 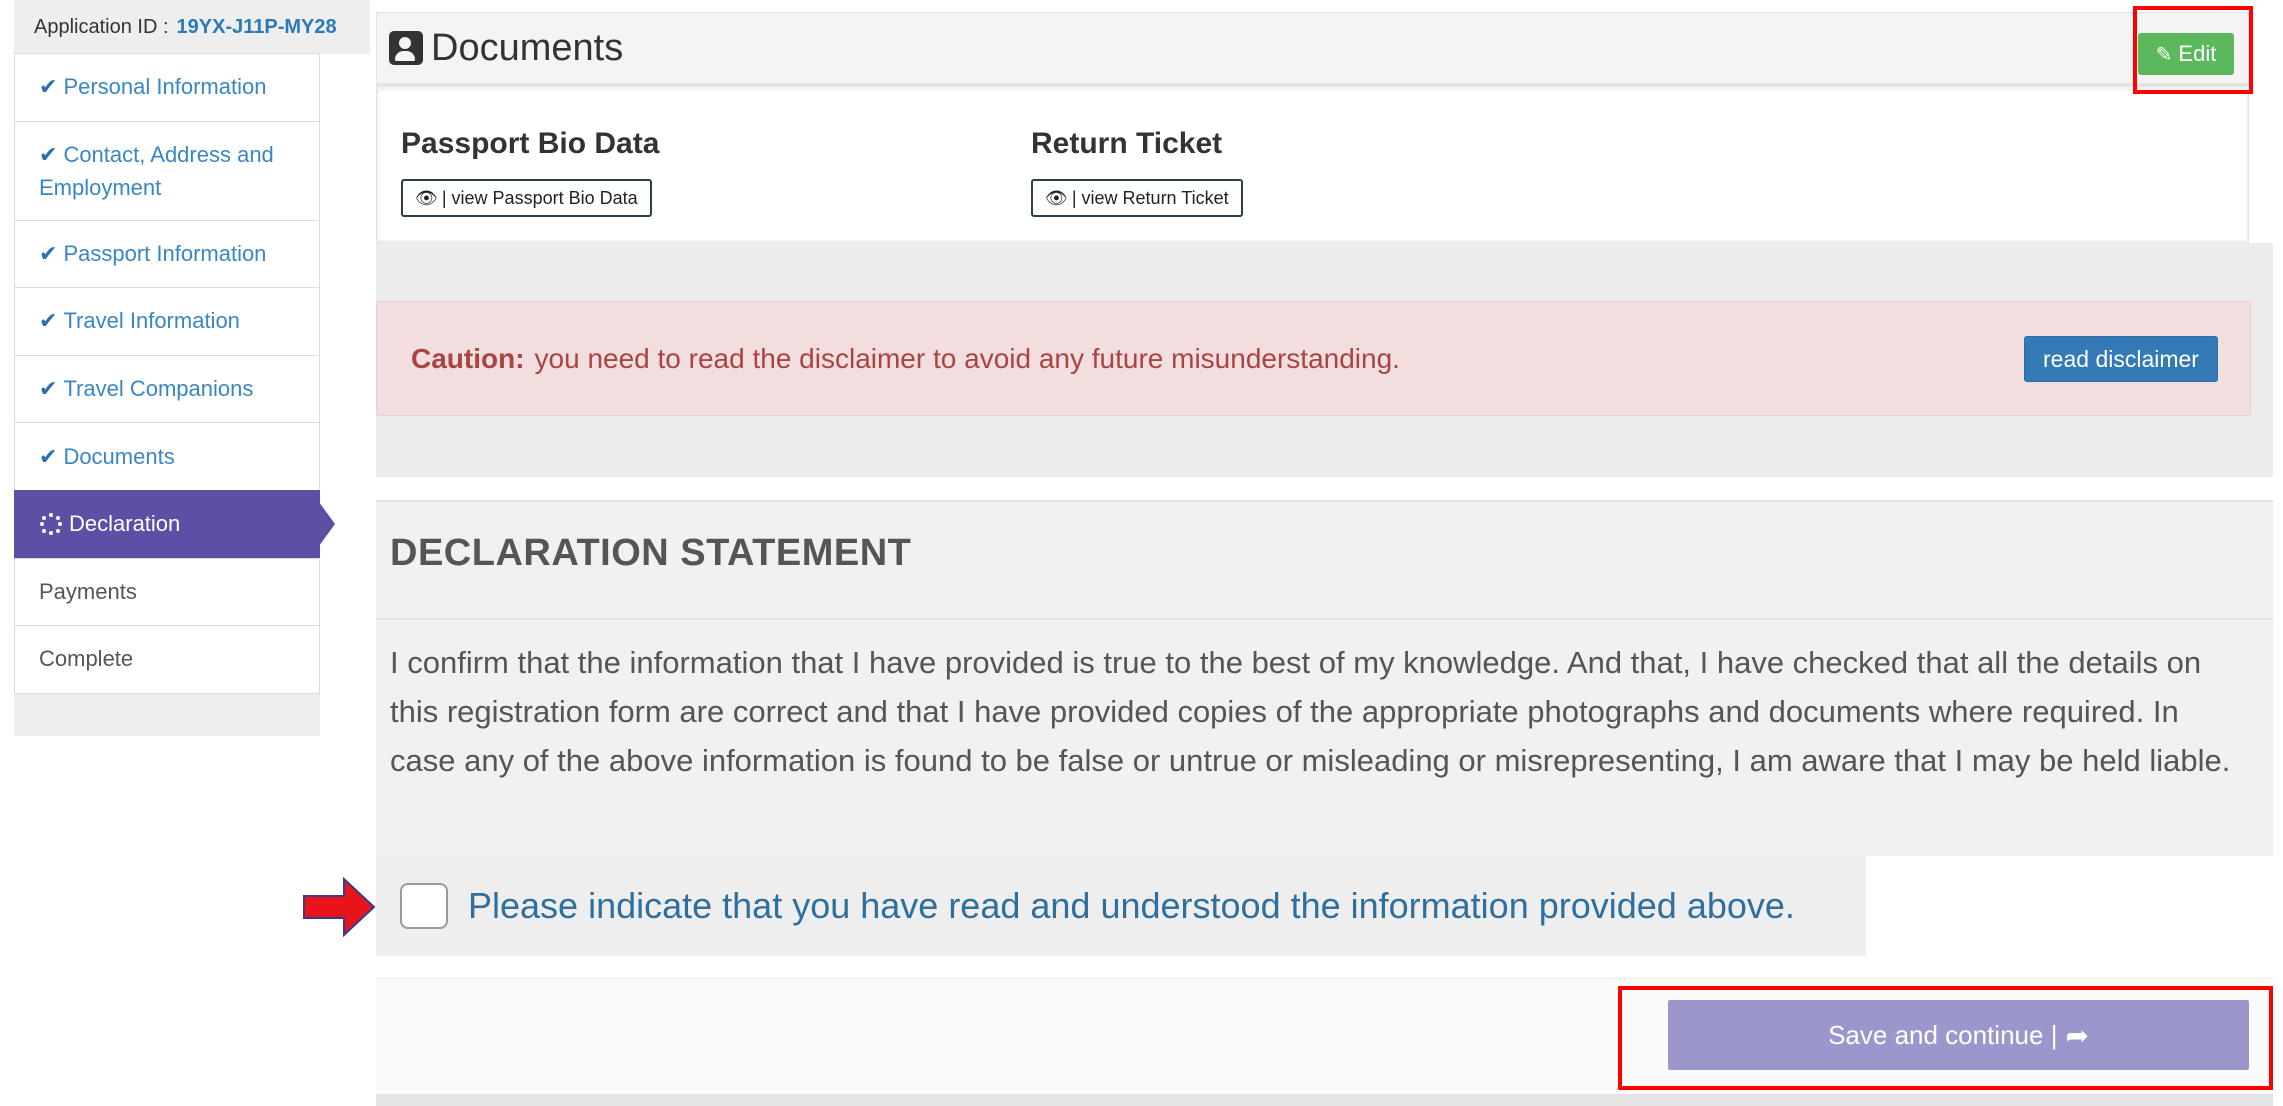 I want to click on save-highlight-box, so click(x=1945, y=1038).